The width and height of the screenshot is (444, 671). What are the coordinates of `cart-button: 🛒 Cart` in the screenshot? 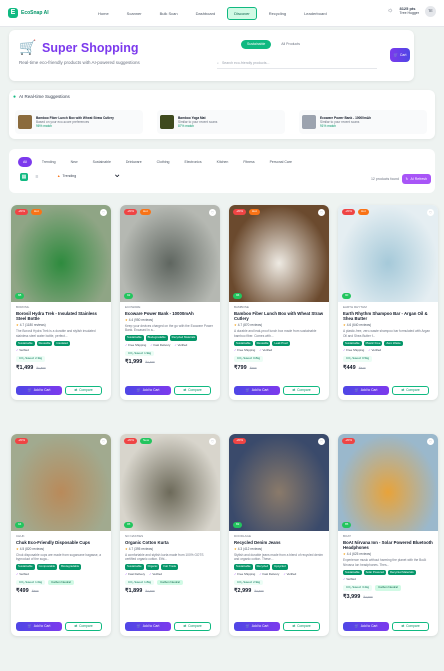 It's located at (400, 55).